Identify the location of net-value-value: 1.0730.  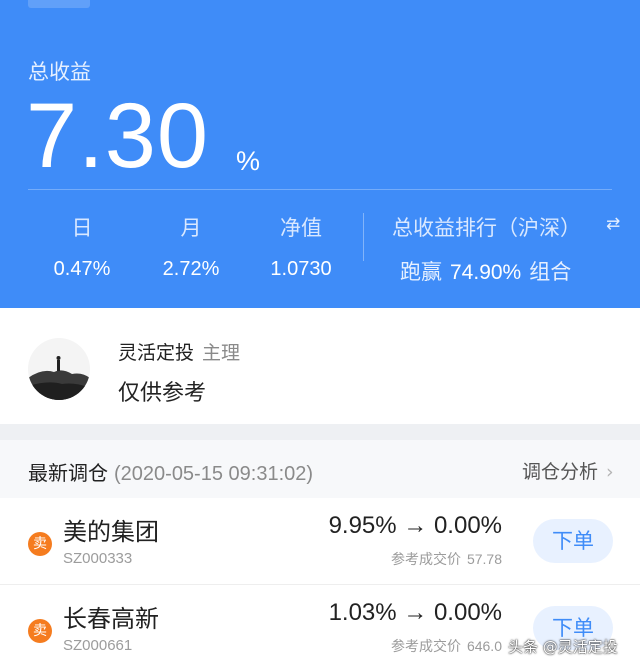
(301, 269).